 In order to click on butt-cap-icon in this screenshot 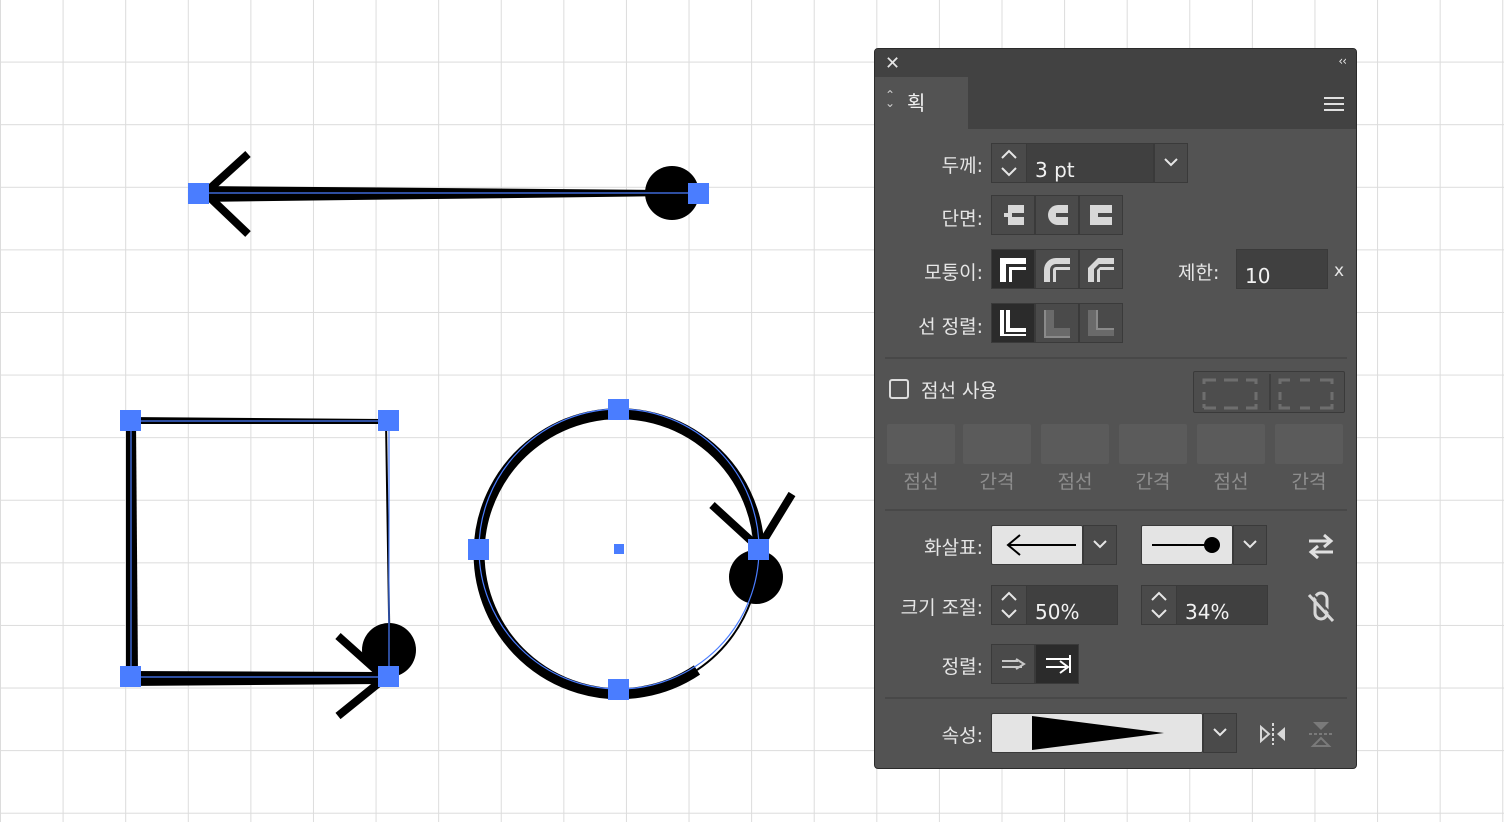, I will do `click(1014, 215)`.